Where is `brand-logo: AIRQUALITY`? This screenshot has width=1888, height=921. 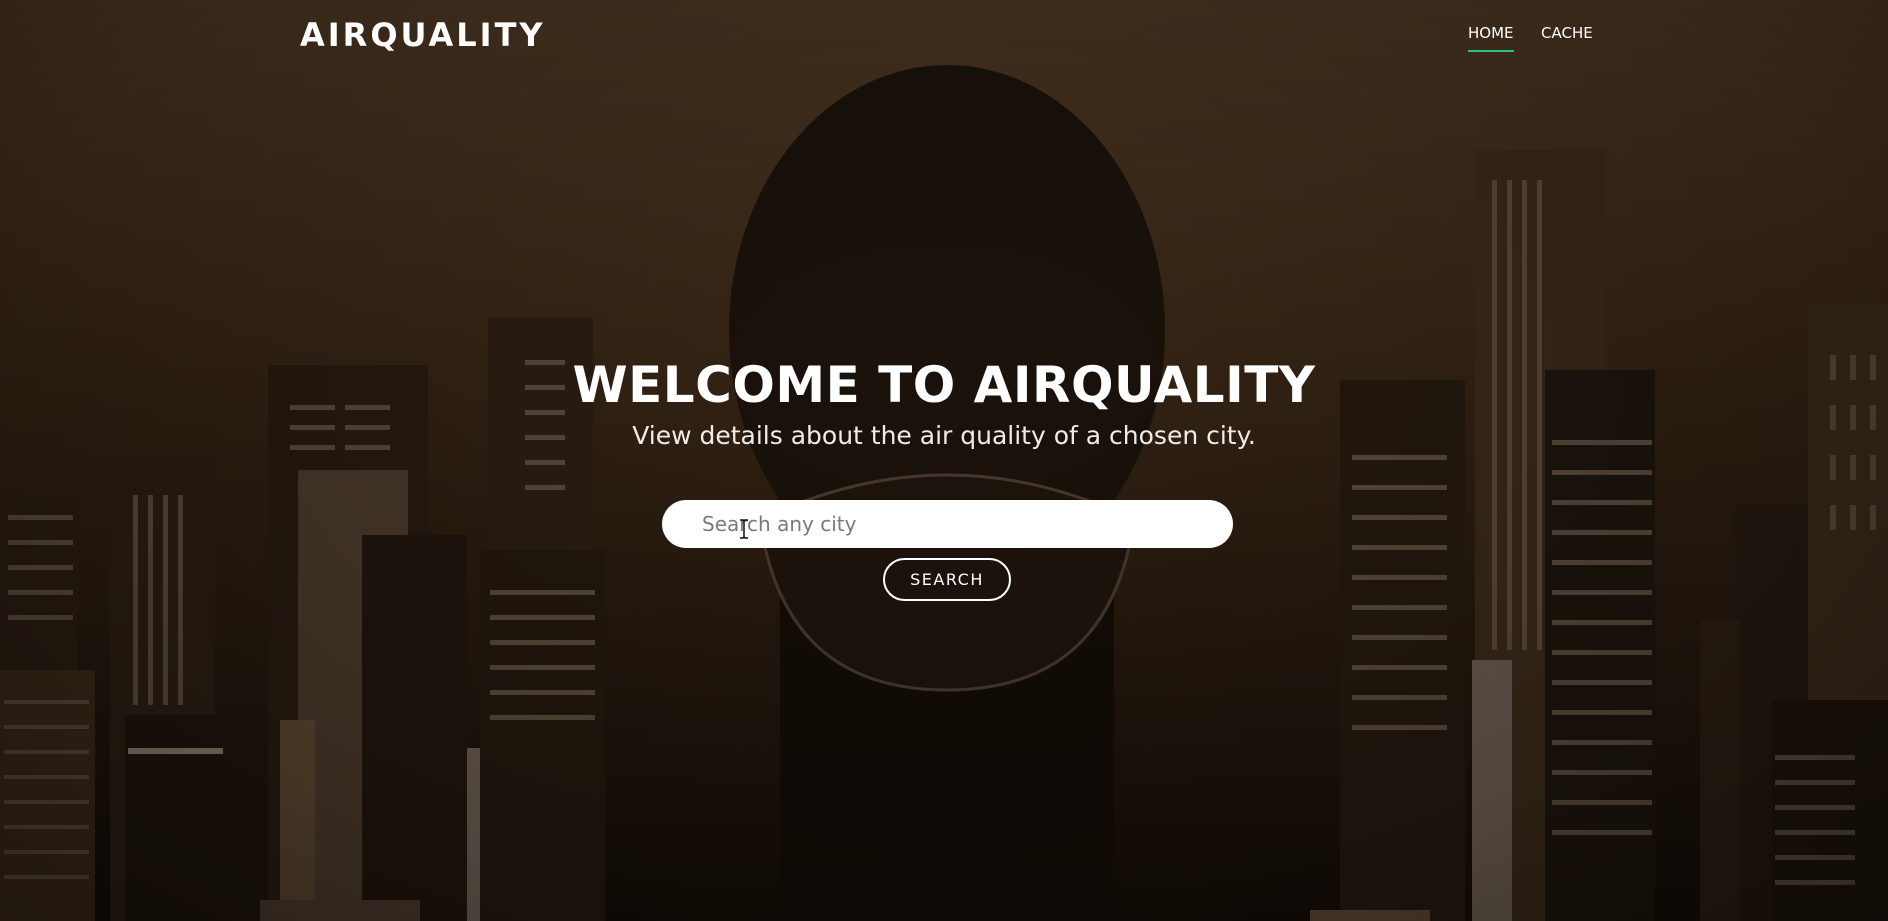 brand-logo: AIRQUALITY is located at coordinates (423, 35).